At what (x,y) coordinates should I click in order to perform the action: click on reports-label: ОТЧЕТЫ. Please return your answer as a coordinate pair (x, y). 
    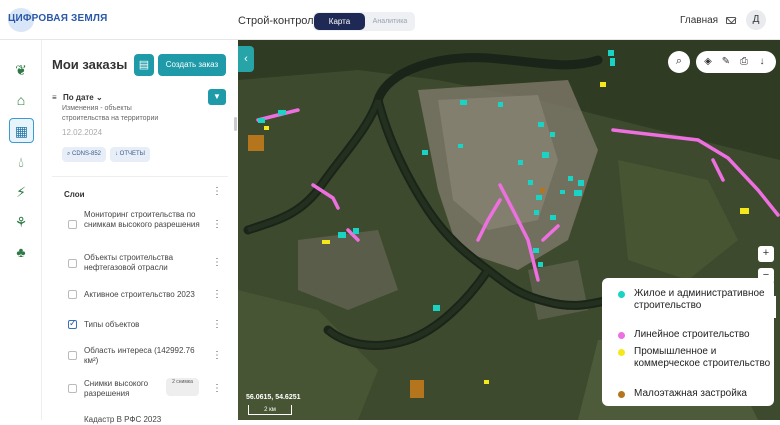
    Looking at the image, I should click on (132, 154).